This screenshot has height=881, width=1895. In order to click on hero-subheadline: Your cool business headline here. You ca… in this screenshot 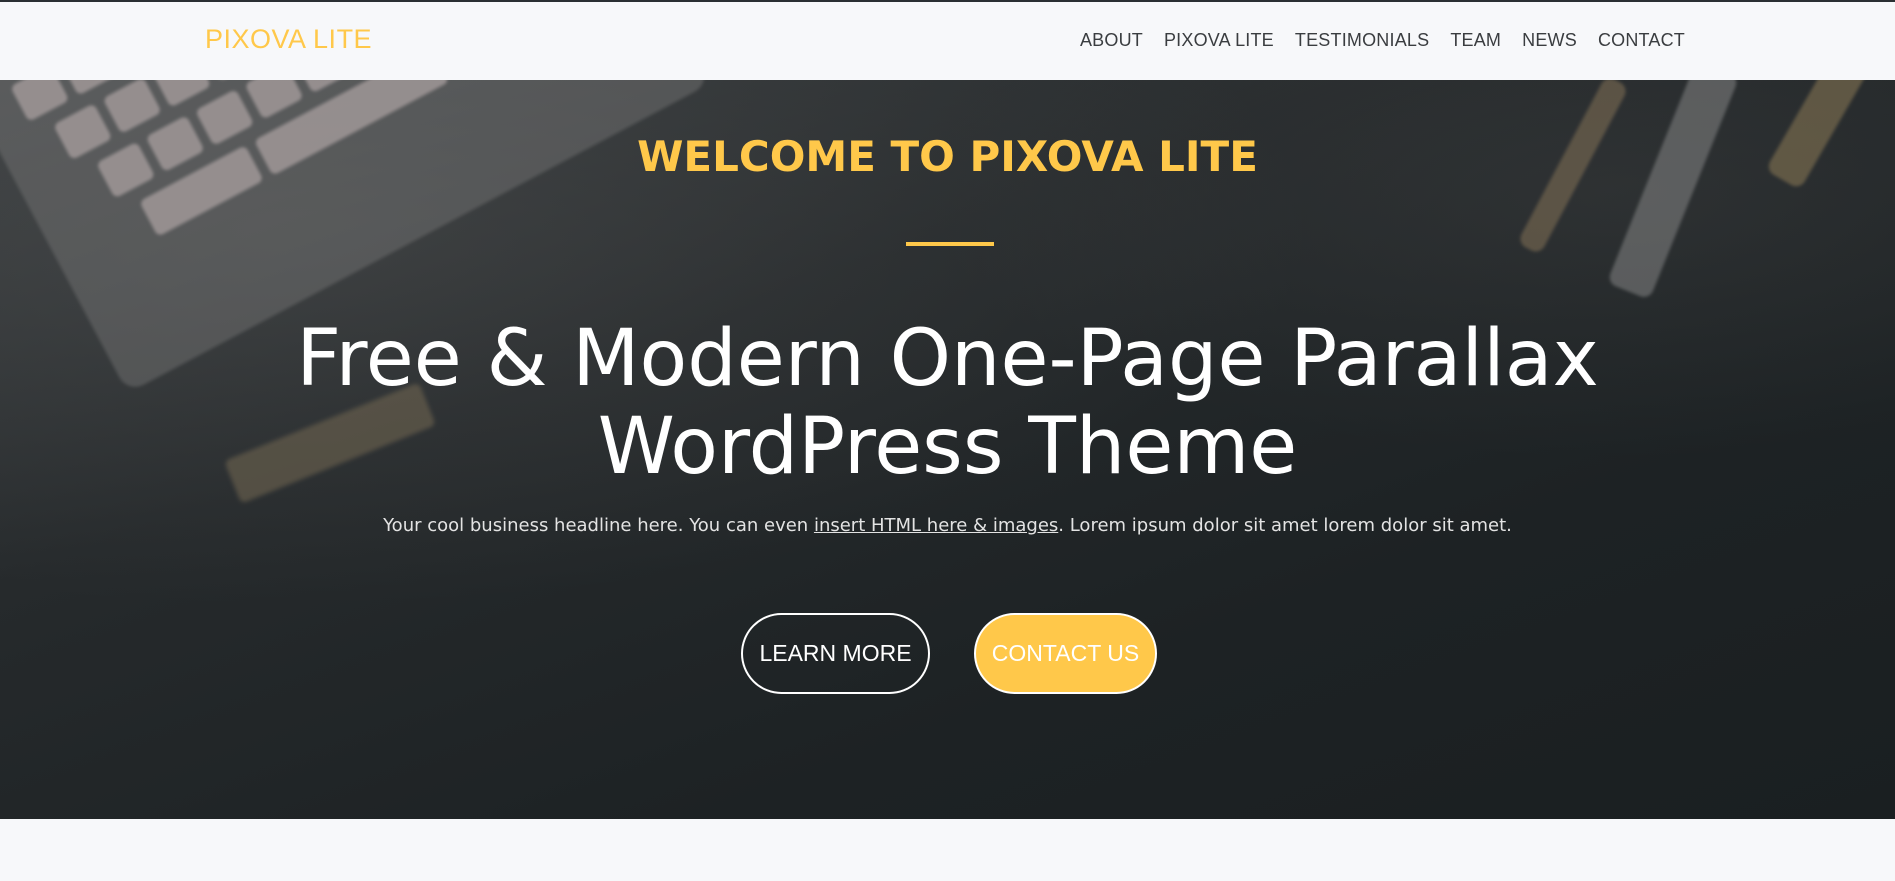, I will do `click(947, 525)`.